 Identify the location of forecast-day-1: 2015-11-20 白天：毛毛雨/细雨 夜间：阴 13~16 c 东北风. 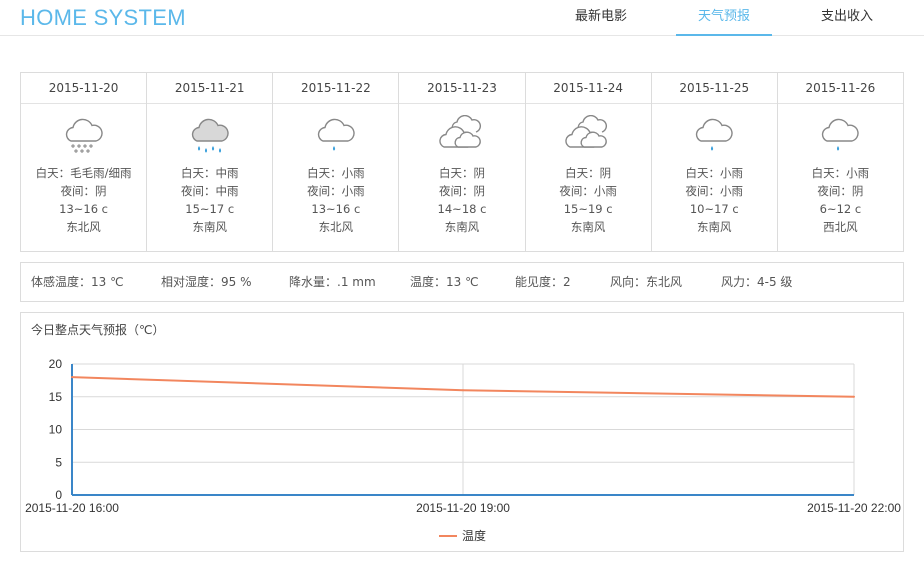
(84, 162).